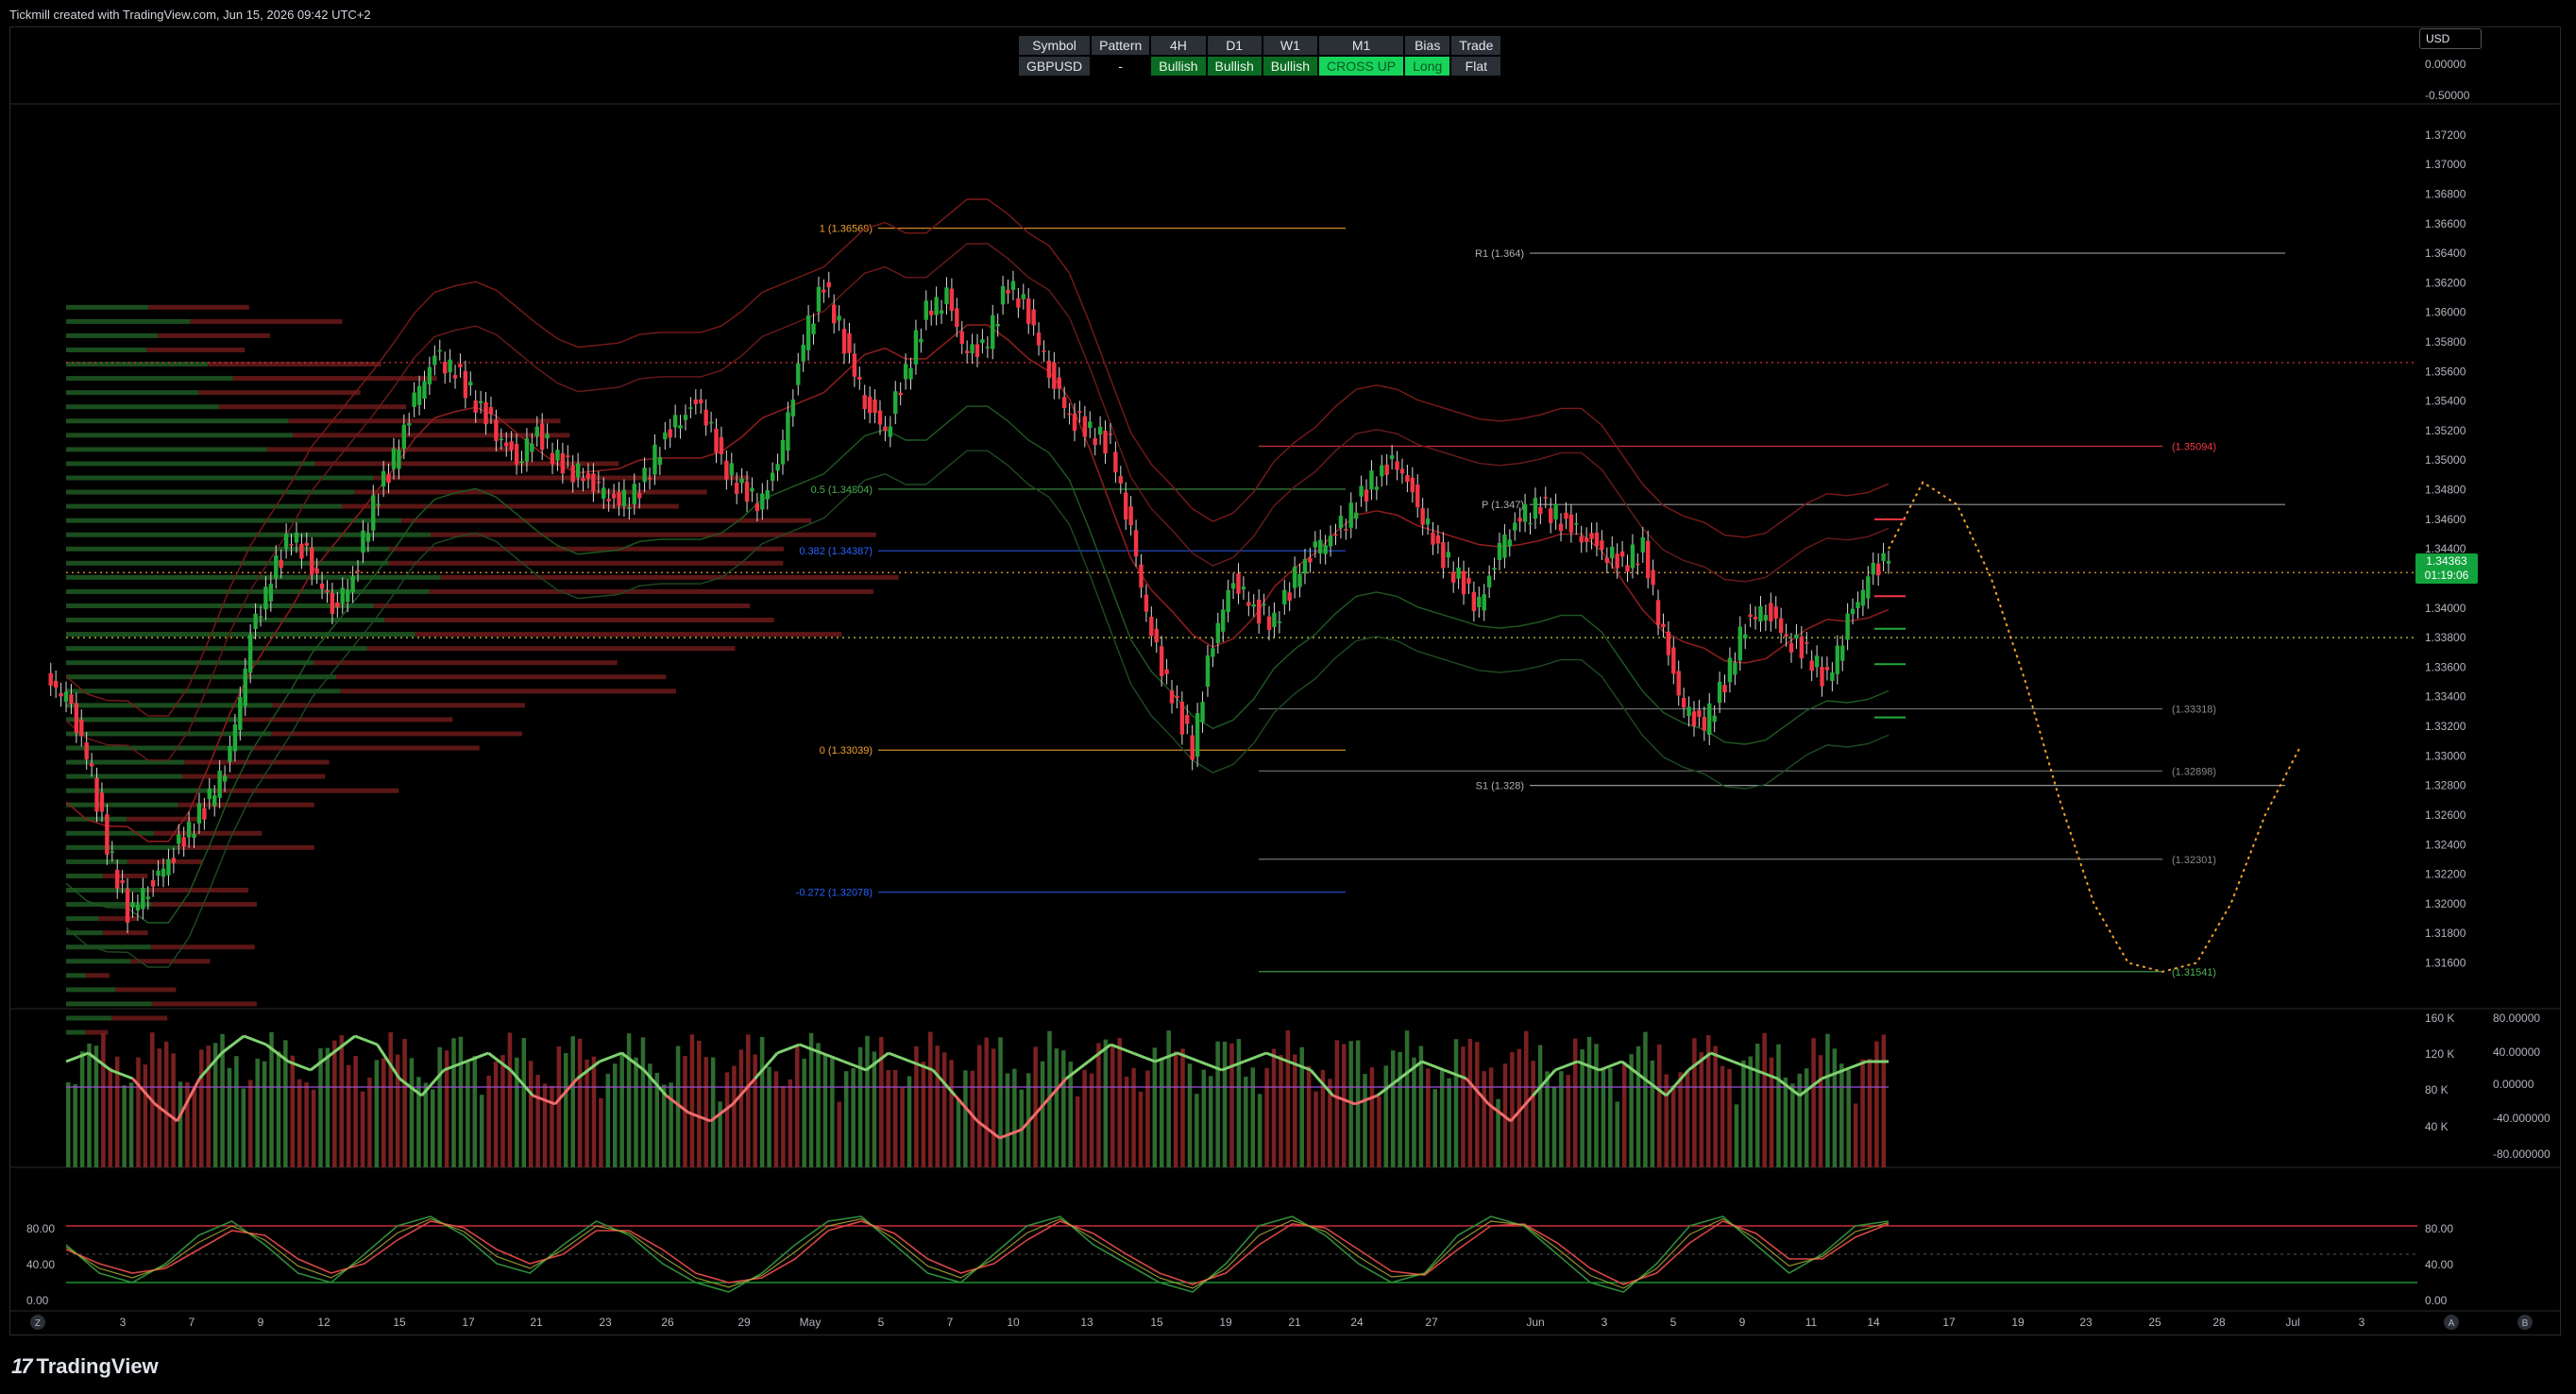 Image resolution: width=2576 pixels, height=1394 pixels. What do you see at coordinates (40, 1264) in the screenshot?
I see `stoch-axis-tick-left: 40.00` at bounding box center [40, 1264].